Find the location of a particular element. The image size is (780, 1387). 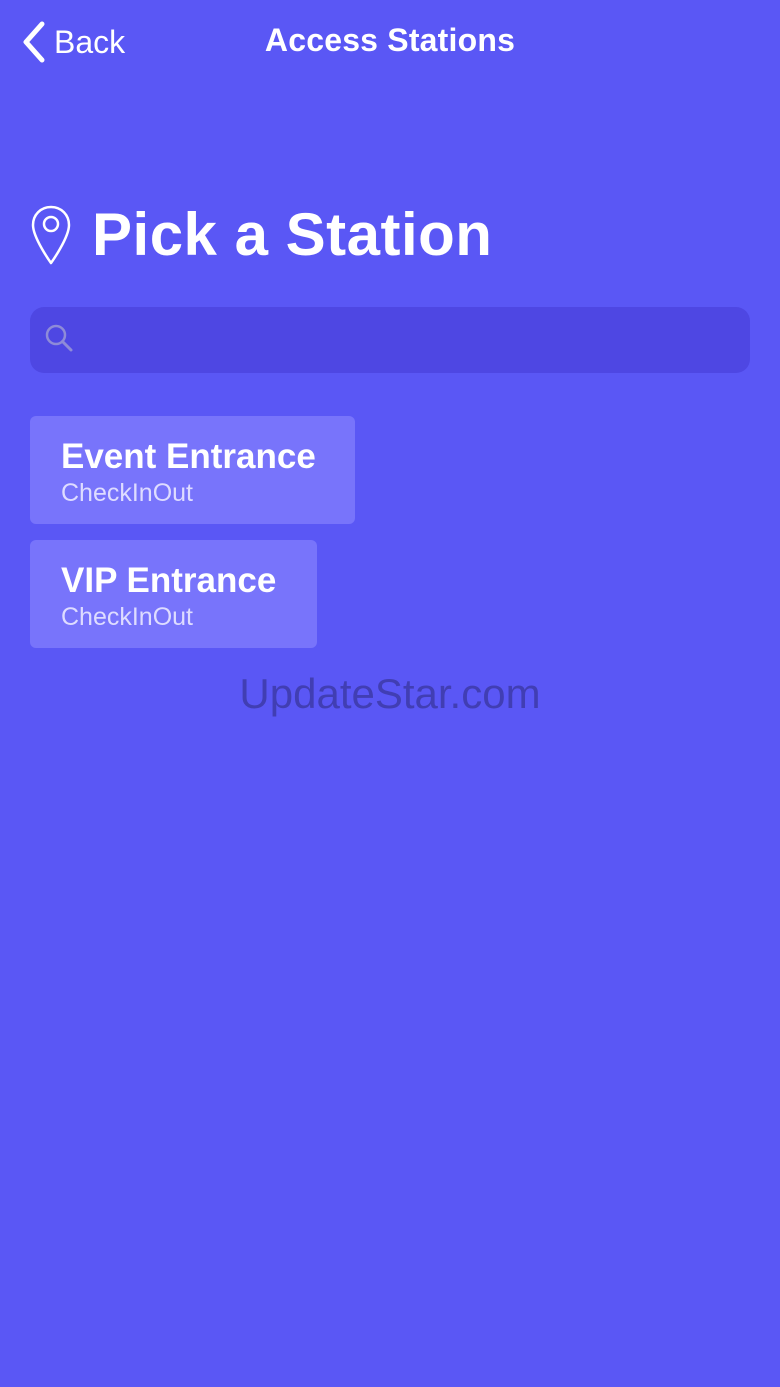

location-pin-icon is located at coordinates (51, 235).